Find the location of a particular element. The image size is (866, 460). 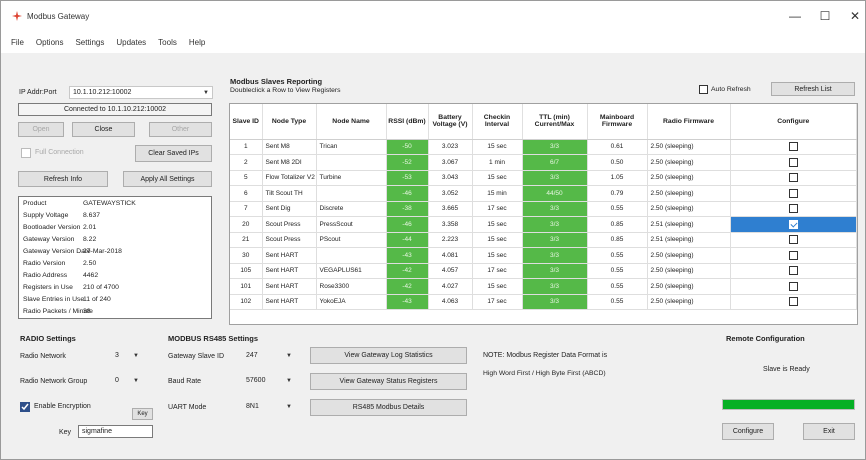

configure-button: Configure is located at coordinates (748, 431).